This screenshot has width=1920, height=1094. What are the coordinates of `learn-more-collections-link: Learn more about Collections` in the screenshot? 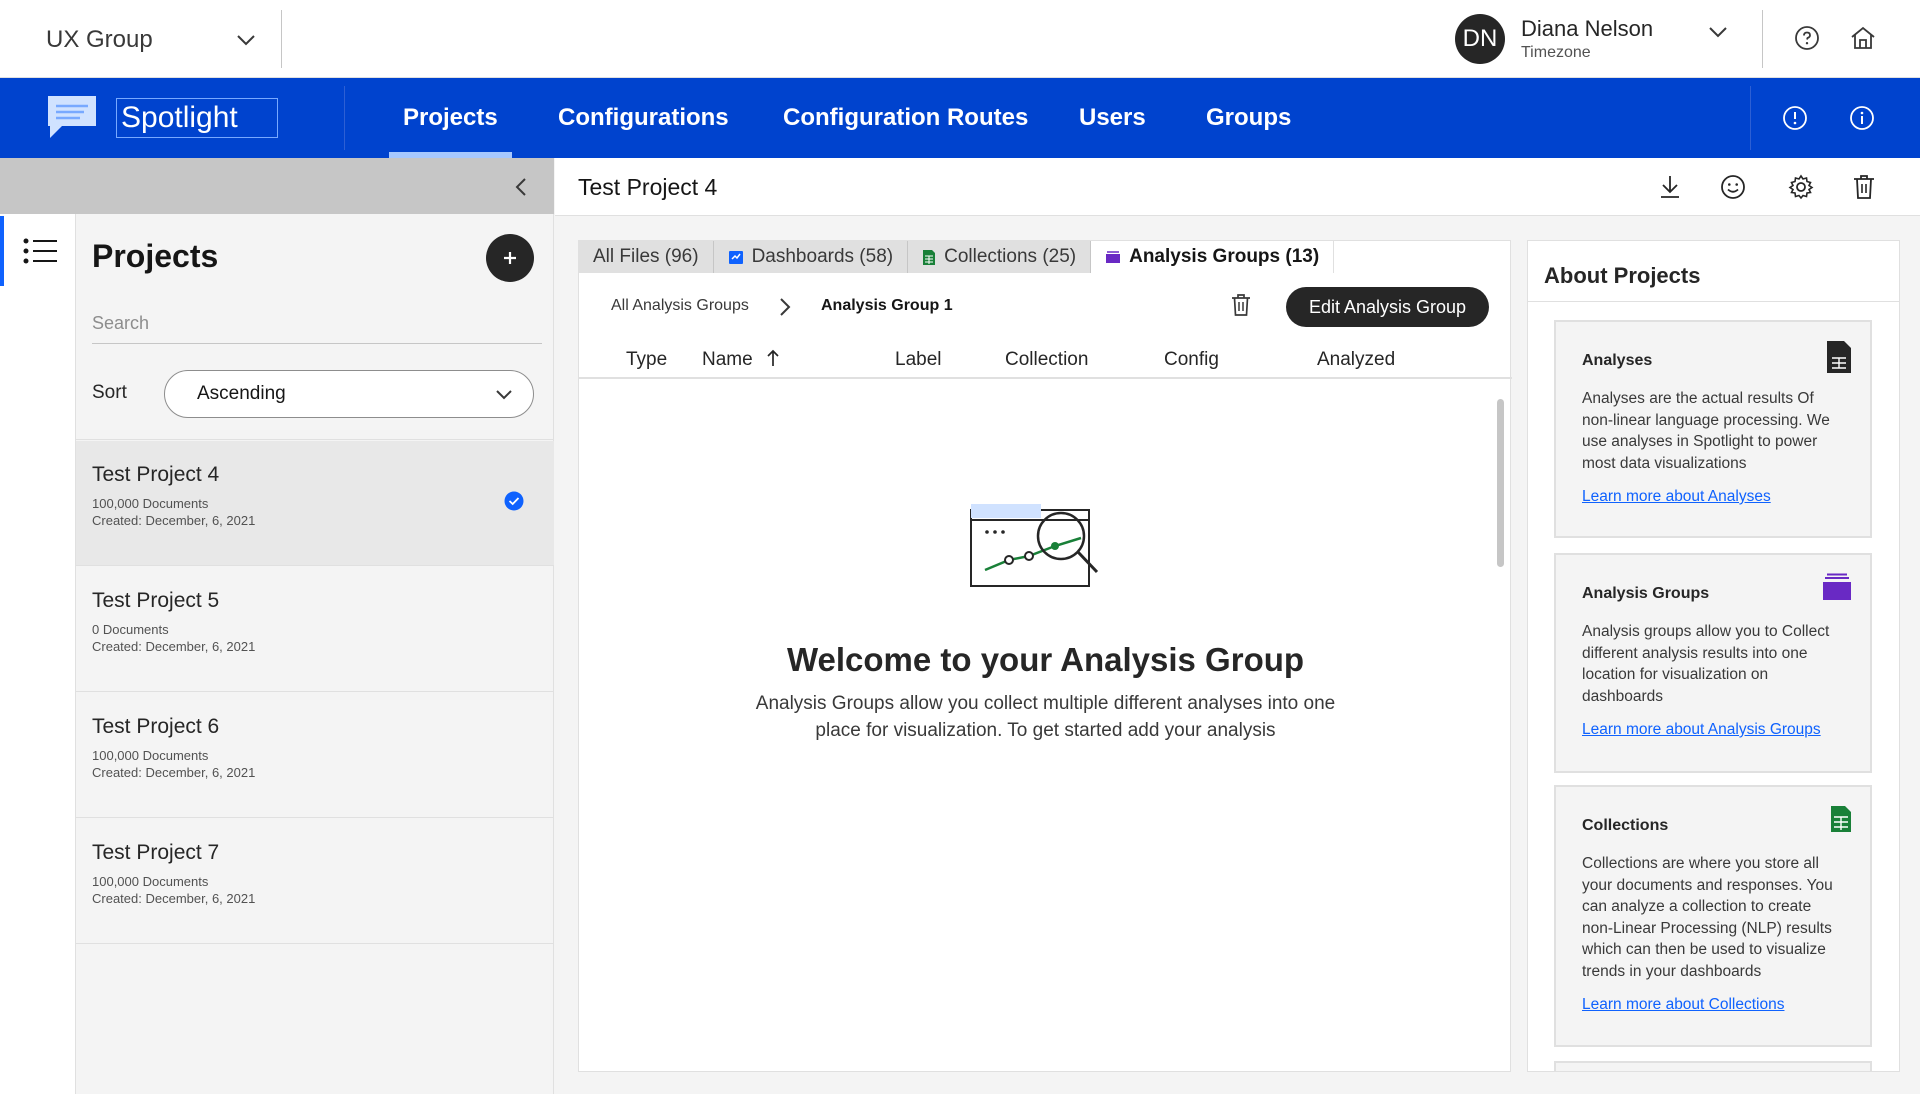 It's located at (1683, 1005).